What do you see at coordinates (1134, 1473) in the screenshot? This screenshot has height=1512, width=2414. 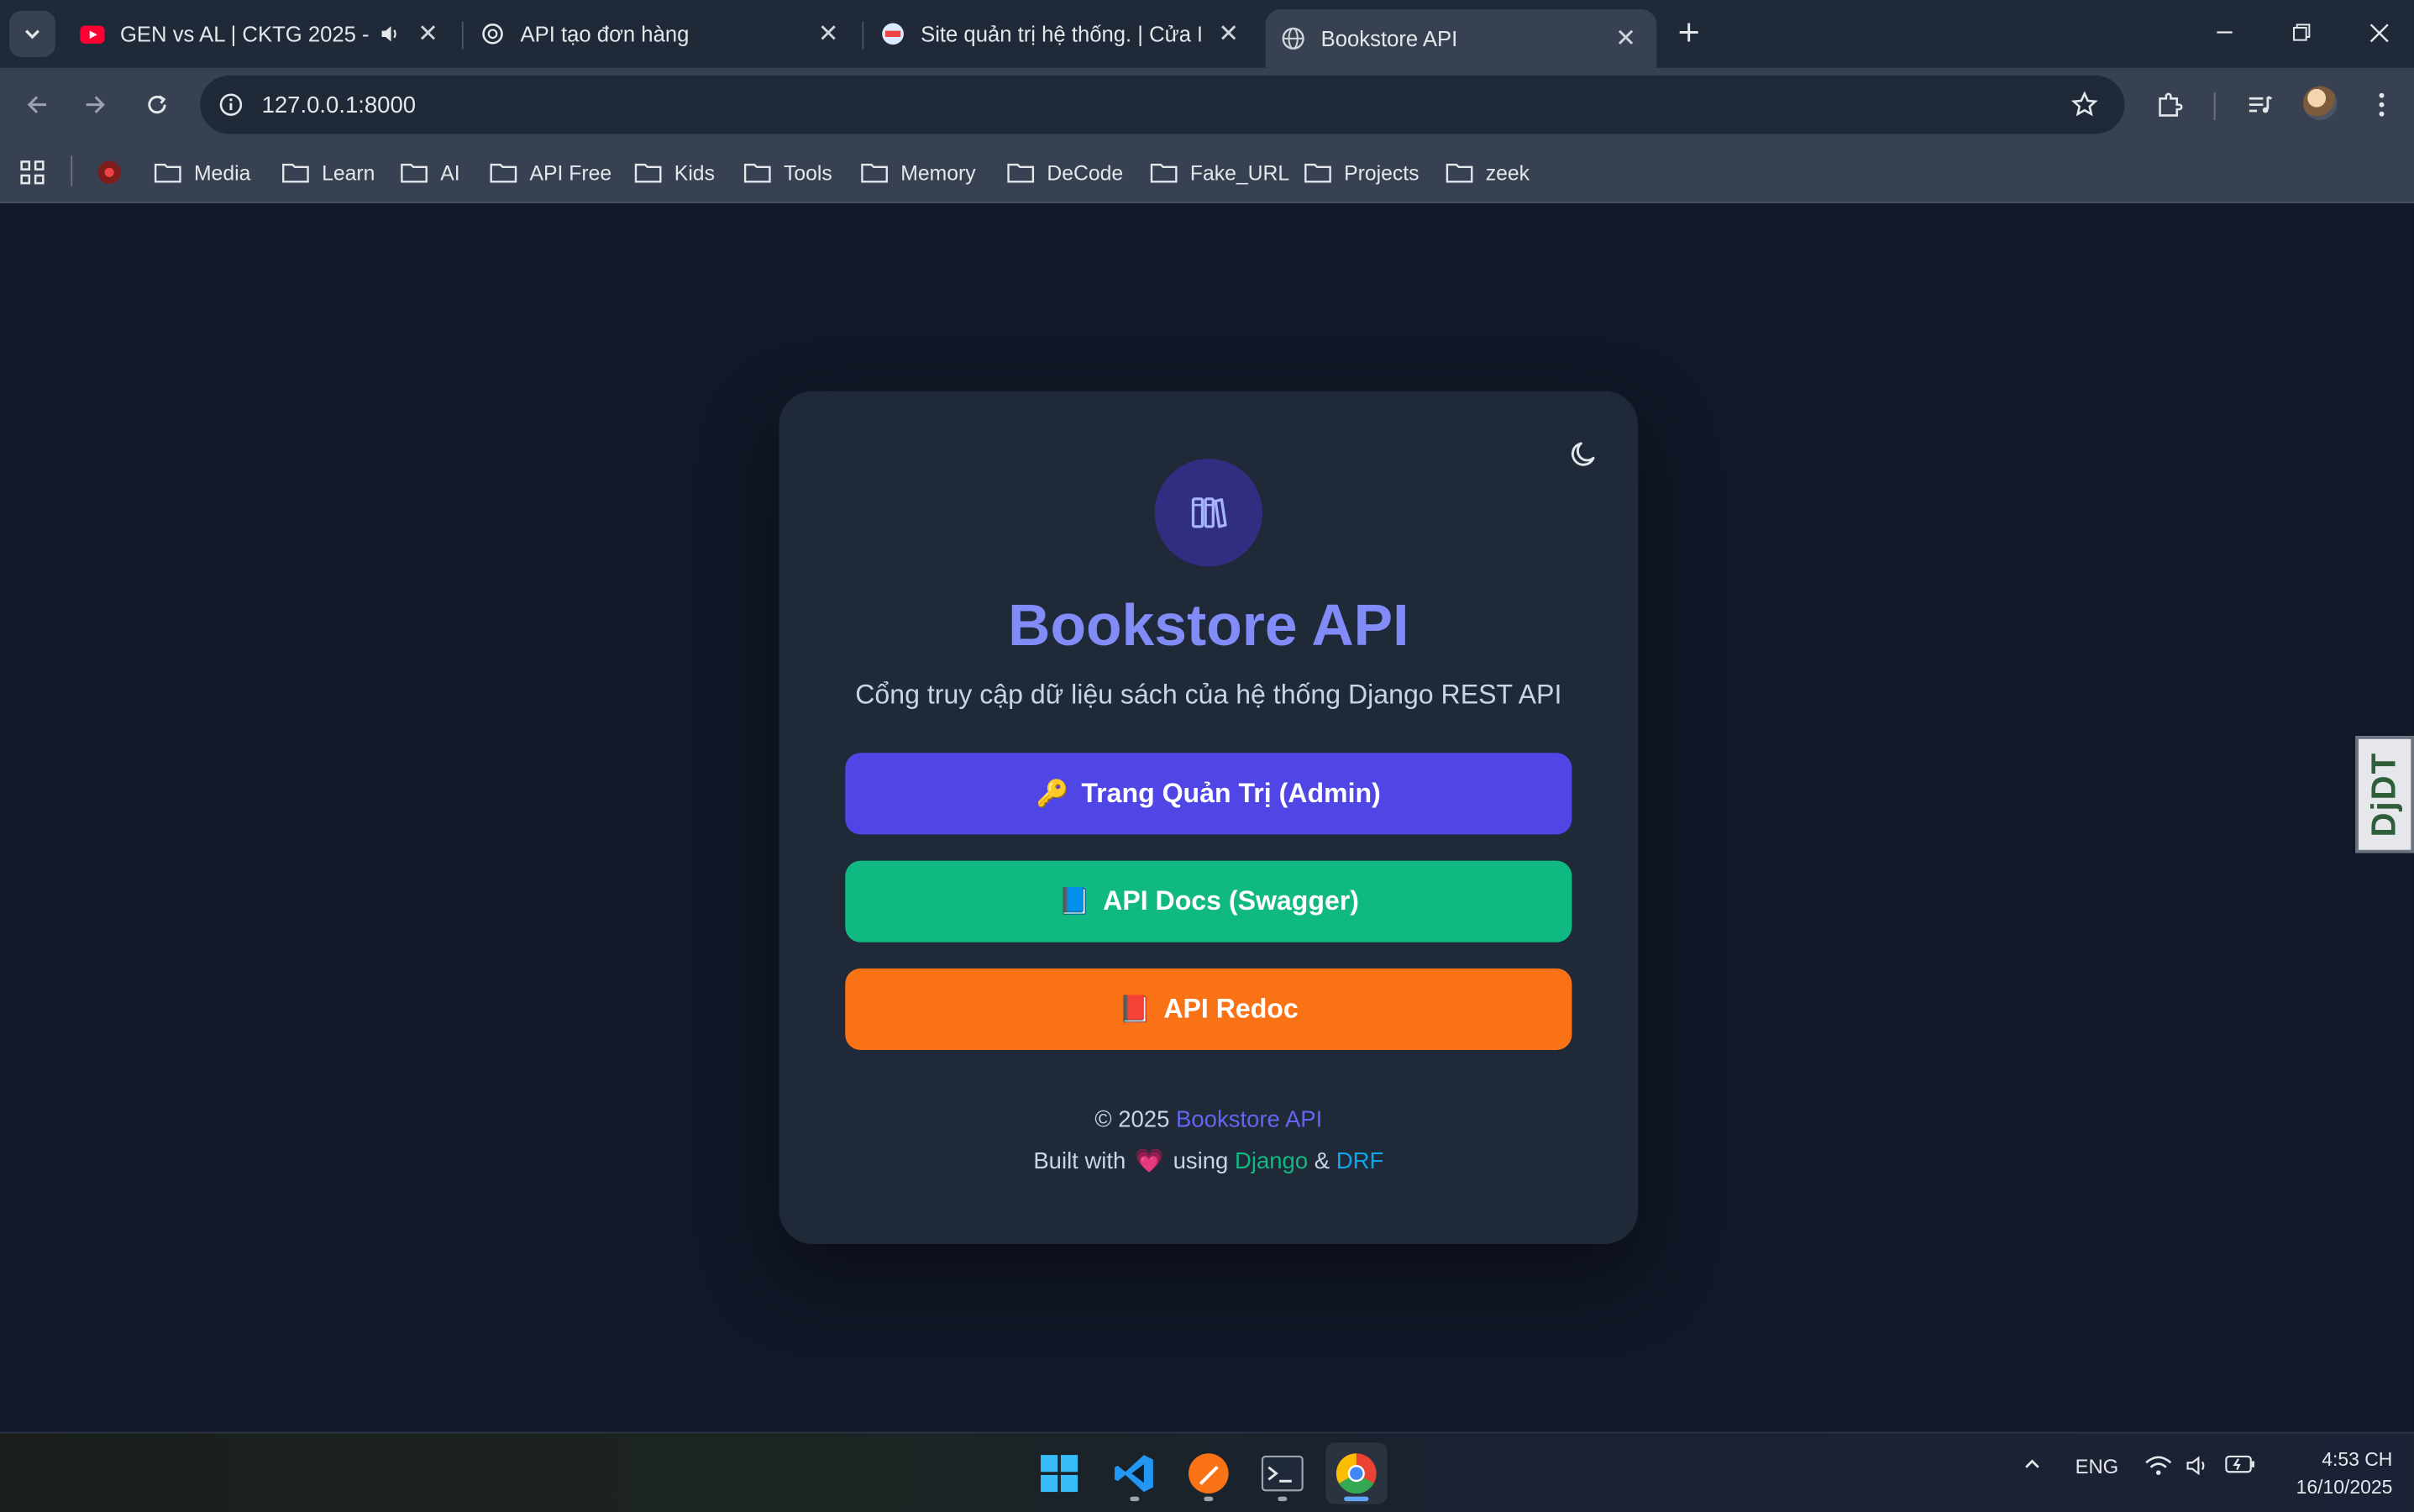 I see `taskbar-vscode` at bounding box center [1134, 1473].